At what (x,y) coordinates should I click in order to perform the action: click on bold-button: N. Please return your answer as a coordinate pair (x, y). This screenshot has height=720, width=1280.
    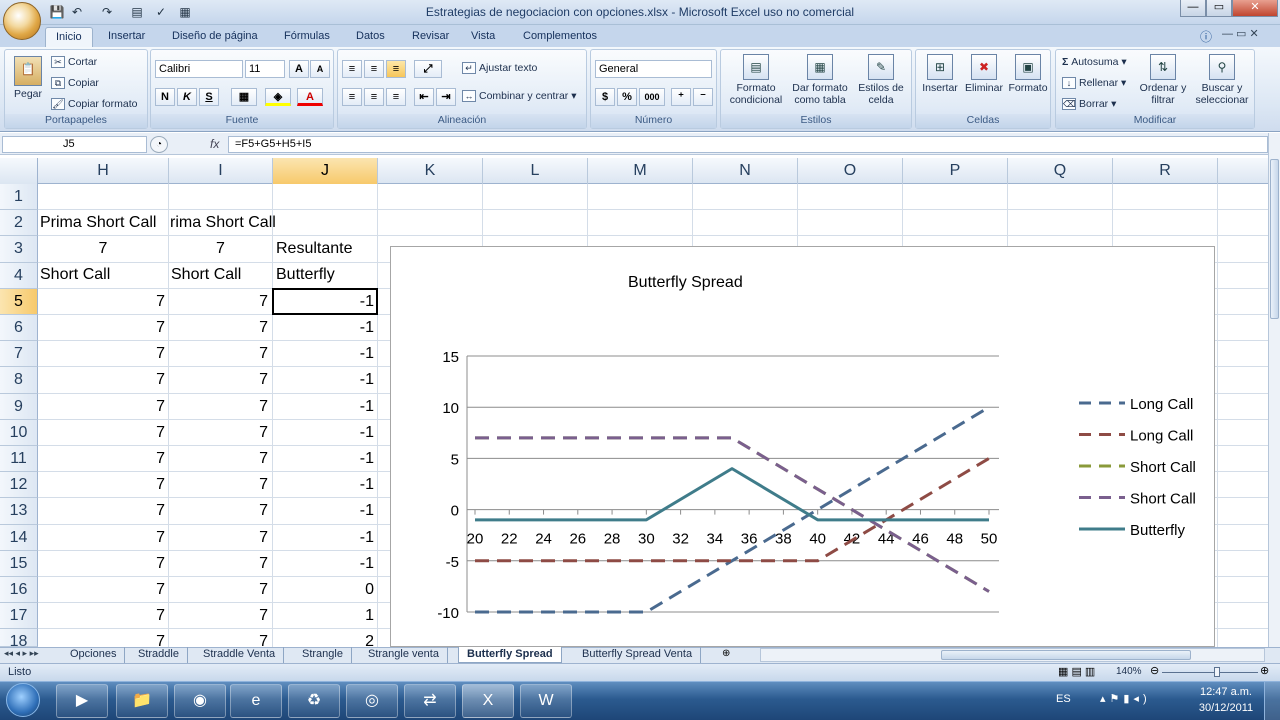
    Looking at the image, I should click on (165, 97).